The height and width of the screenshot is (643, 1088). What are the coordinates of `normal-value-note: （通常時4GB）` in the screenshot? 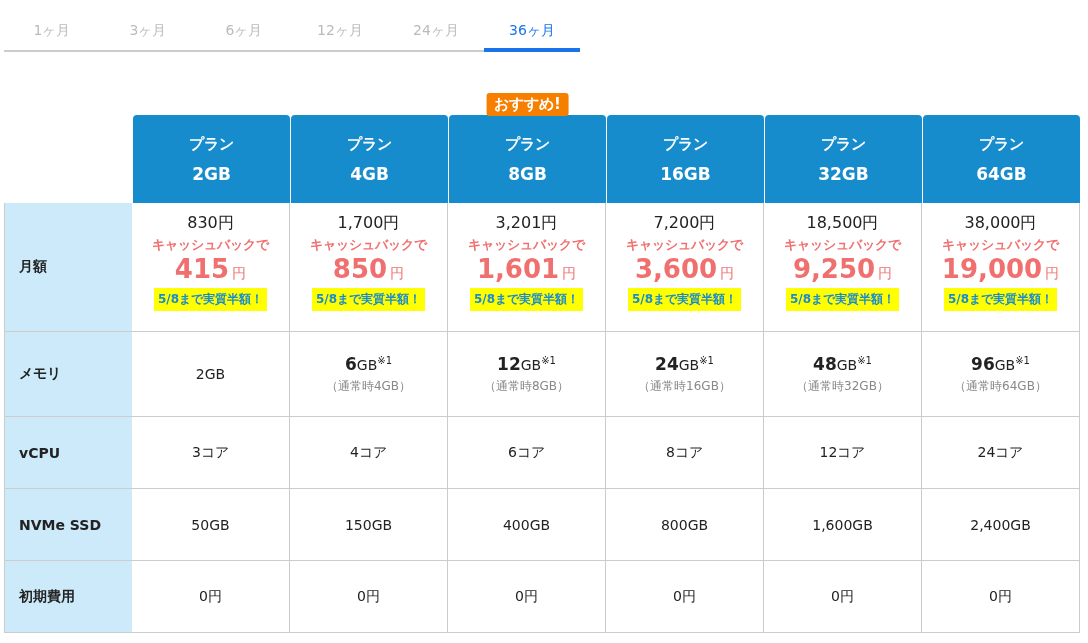 It's located at (368, 386).